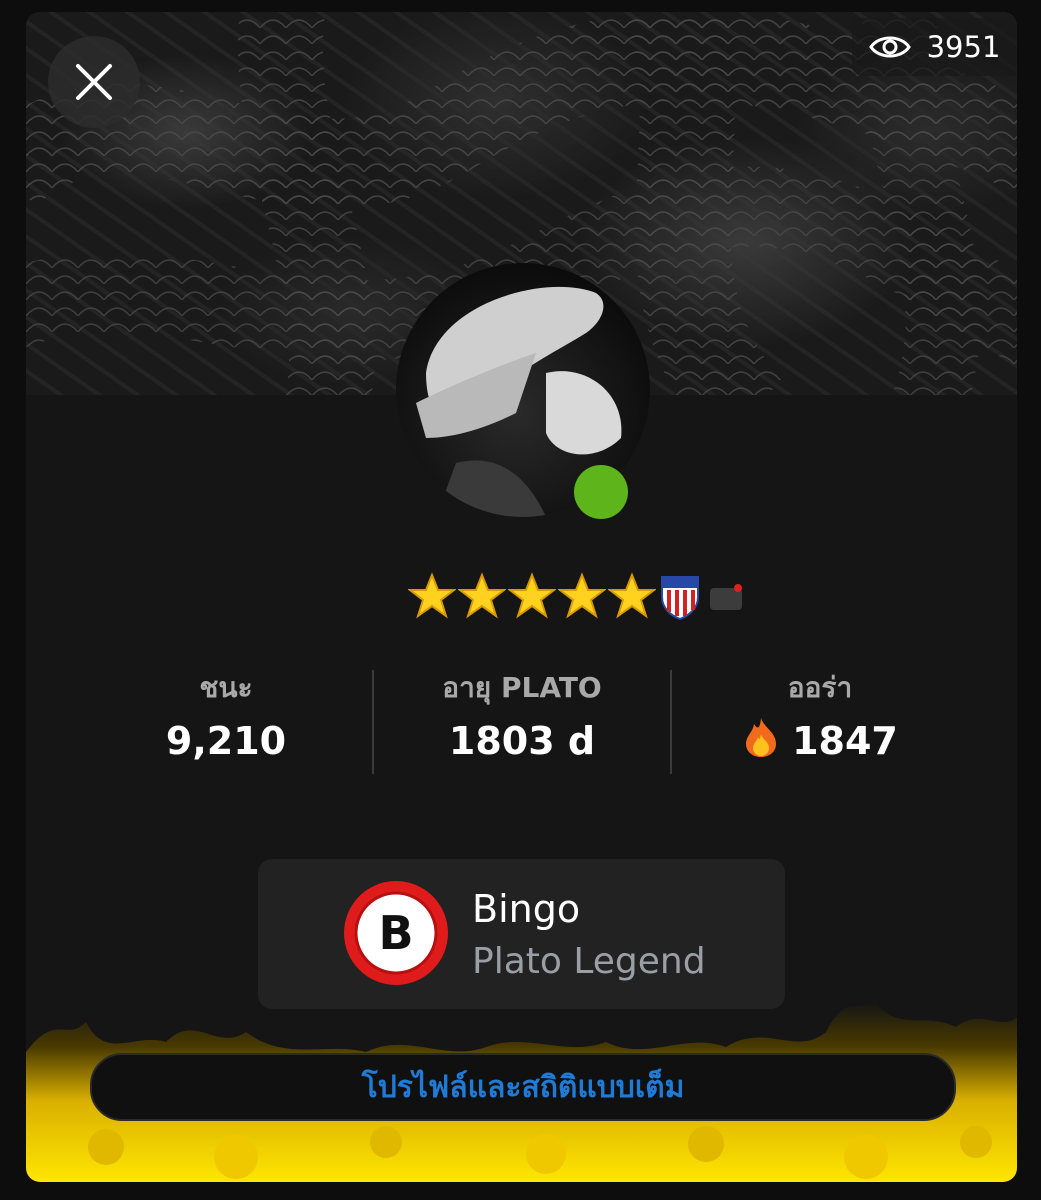 The width and height of the screenshot is (1041, 1200). What do you see at coordinates (226, 687) in the screenshot?
I see `stat-label: ชนะ` at bounding box center [226, 687].